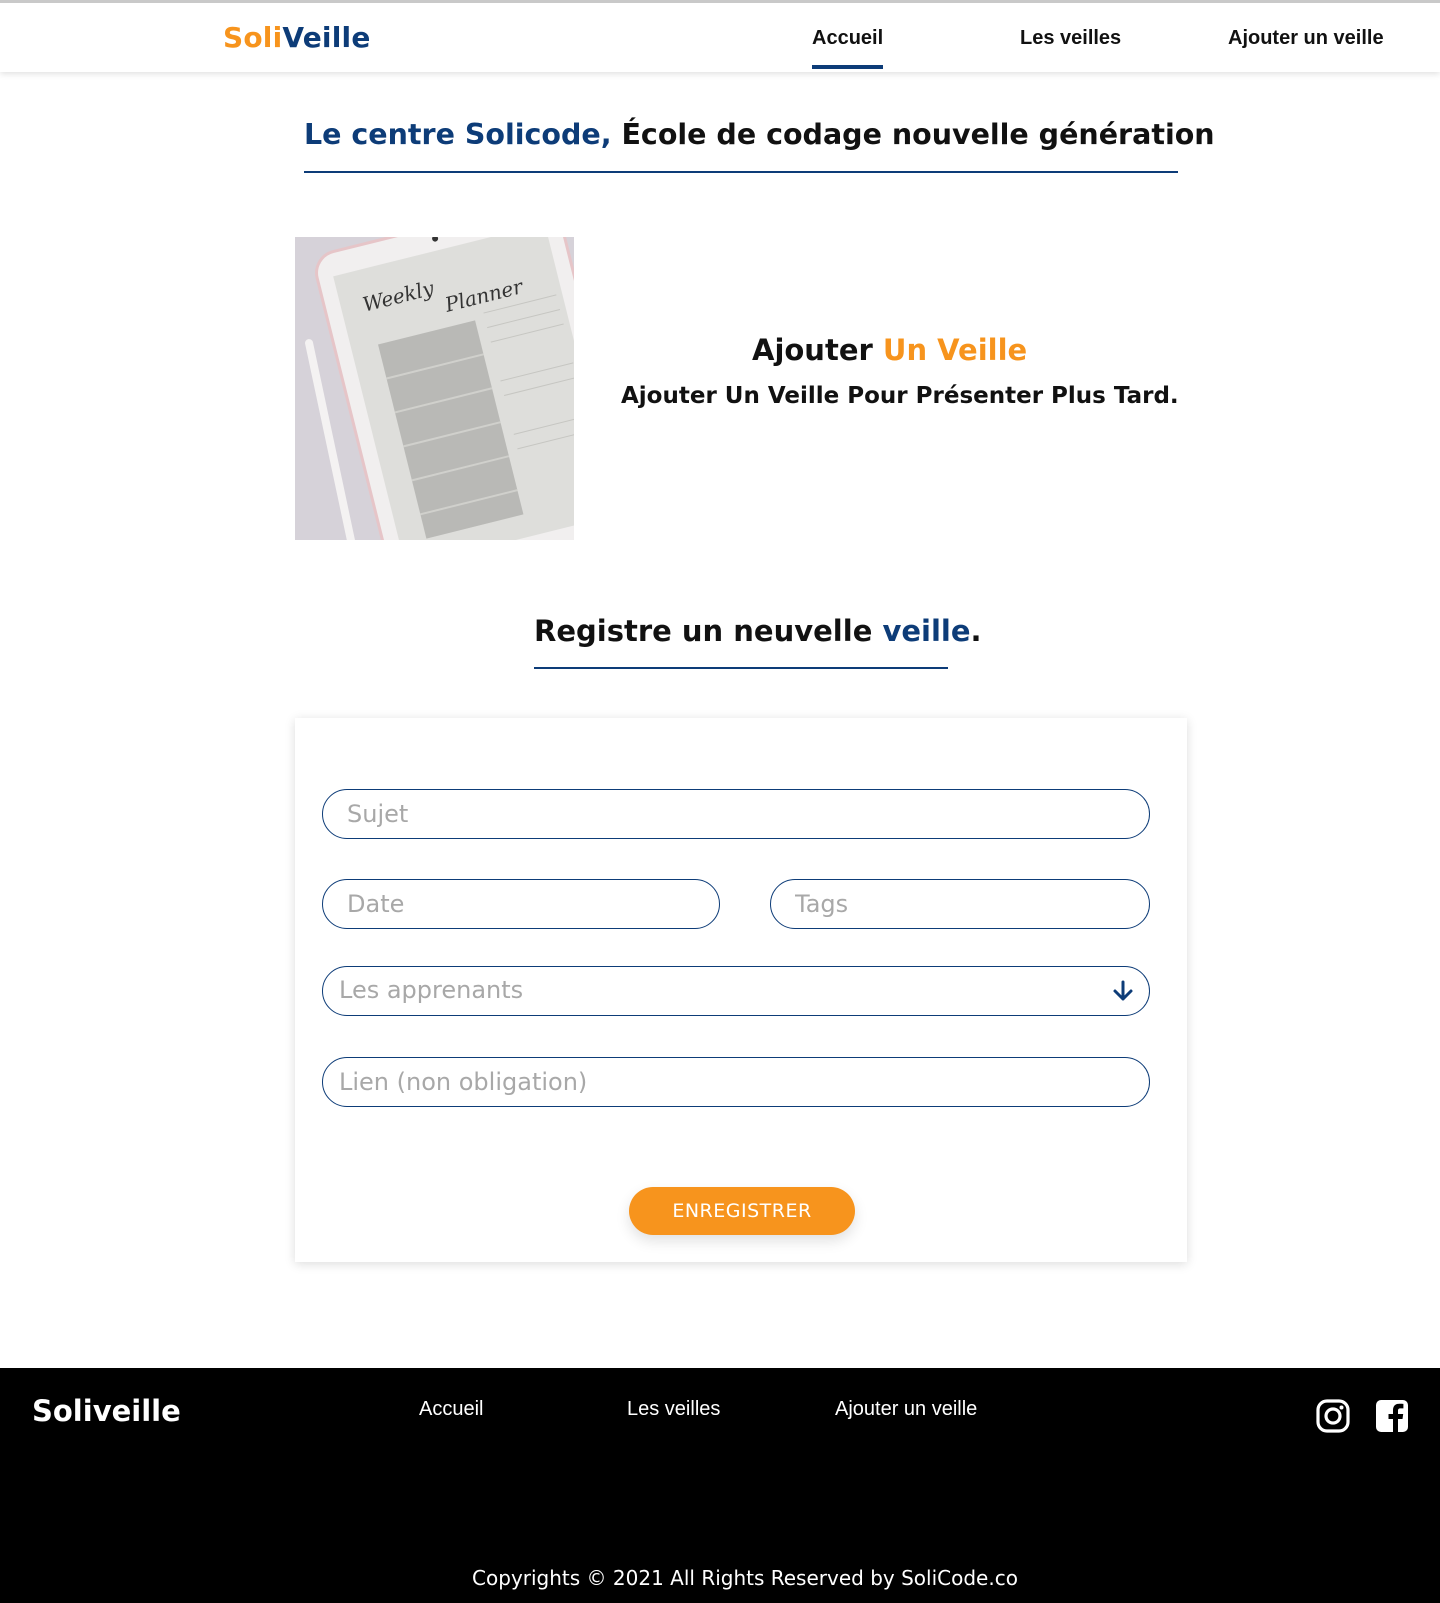  I want to click on date-input, so click(521, 904).